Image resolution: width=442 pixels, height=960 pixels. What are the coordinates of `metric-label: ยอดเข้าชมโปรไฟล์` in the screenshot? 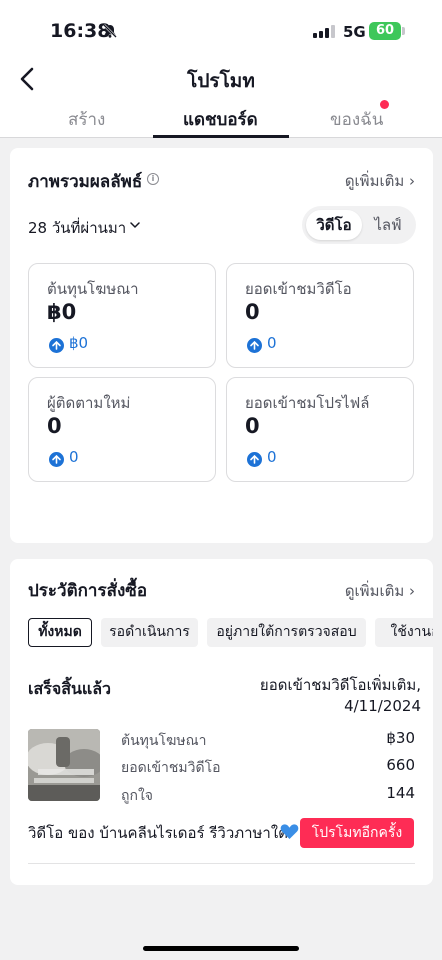 It's located at (307, 403).